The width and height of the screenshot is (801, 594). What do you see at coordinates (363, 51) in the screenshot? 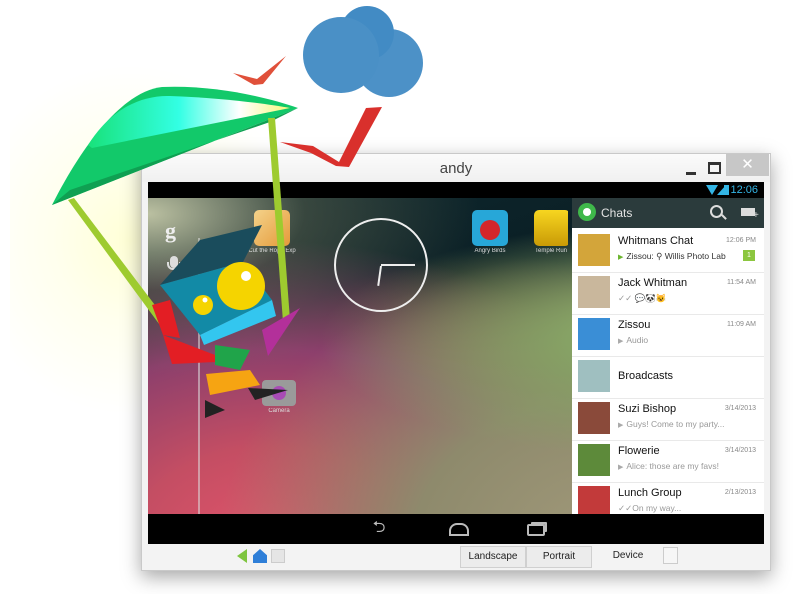
I see `cloud-icon` at bounding box center [363, 51].